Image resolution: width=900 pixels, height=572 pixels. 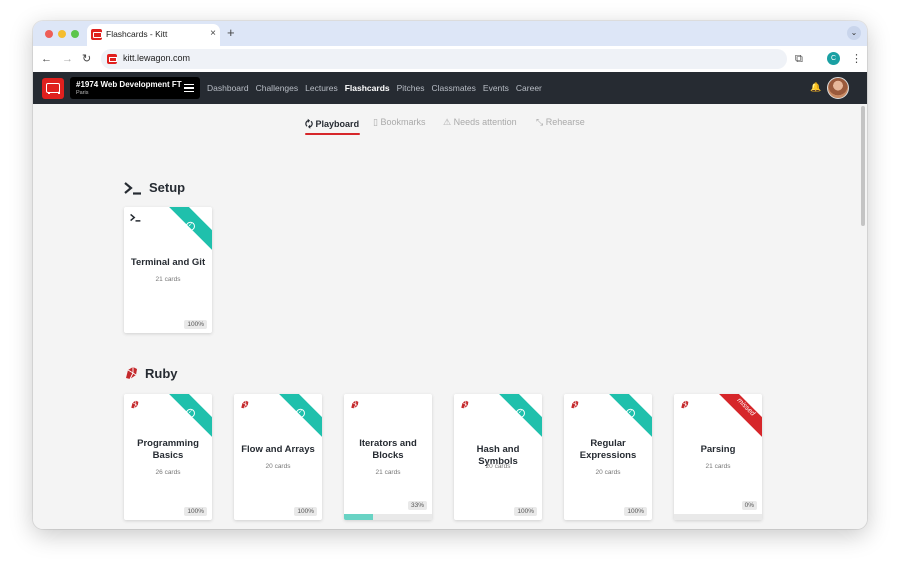 What do you see at coordinates (403, 122) in the screenshot?
I see `tab-bookmarks-label: Bookmarks` at bounding box center [403, 122].